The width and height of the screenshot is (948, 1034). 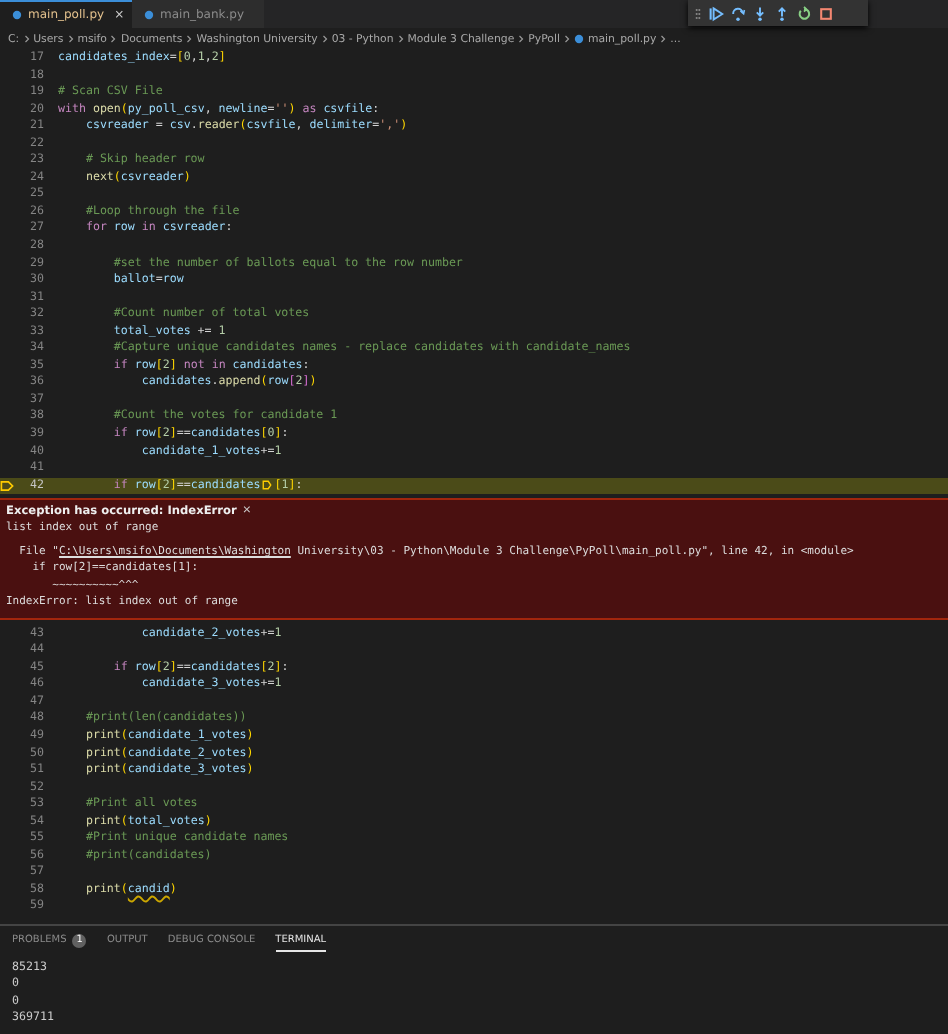 What do you see at coordinates (738, 13) in the screenshot?
I see `step-over-icon` at bounding box center [738, 13].